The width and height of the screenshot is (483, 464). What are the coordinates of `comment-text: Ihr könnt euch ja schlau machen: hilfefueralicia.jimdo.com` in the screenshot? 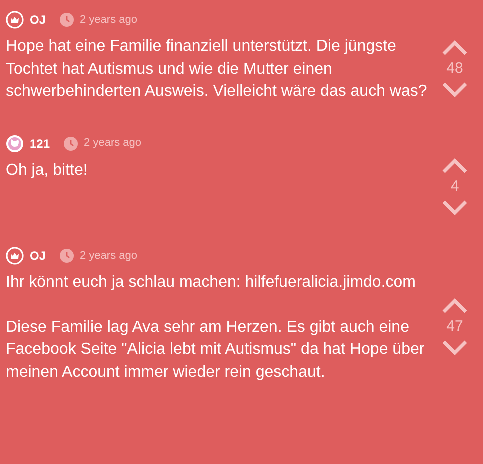 It's located at (211, 283).